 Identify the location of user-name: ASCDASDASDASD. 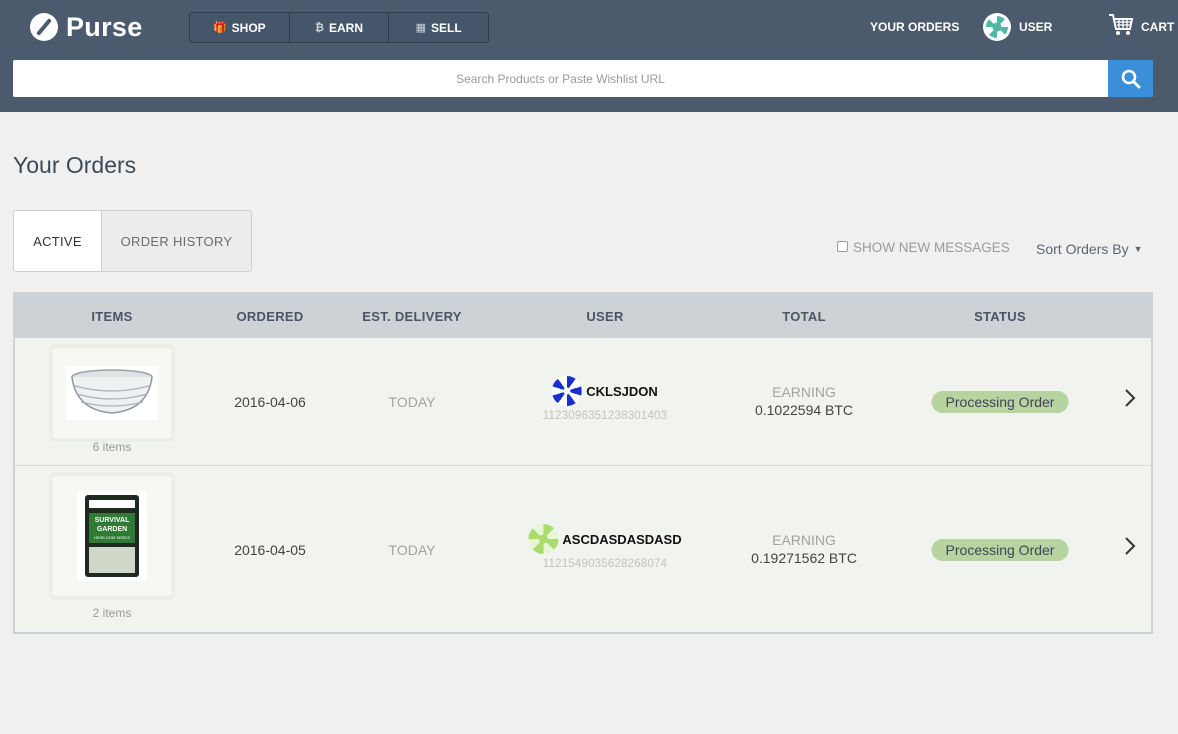
(622, 539).